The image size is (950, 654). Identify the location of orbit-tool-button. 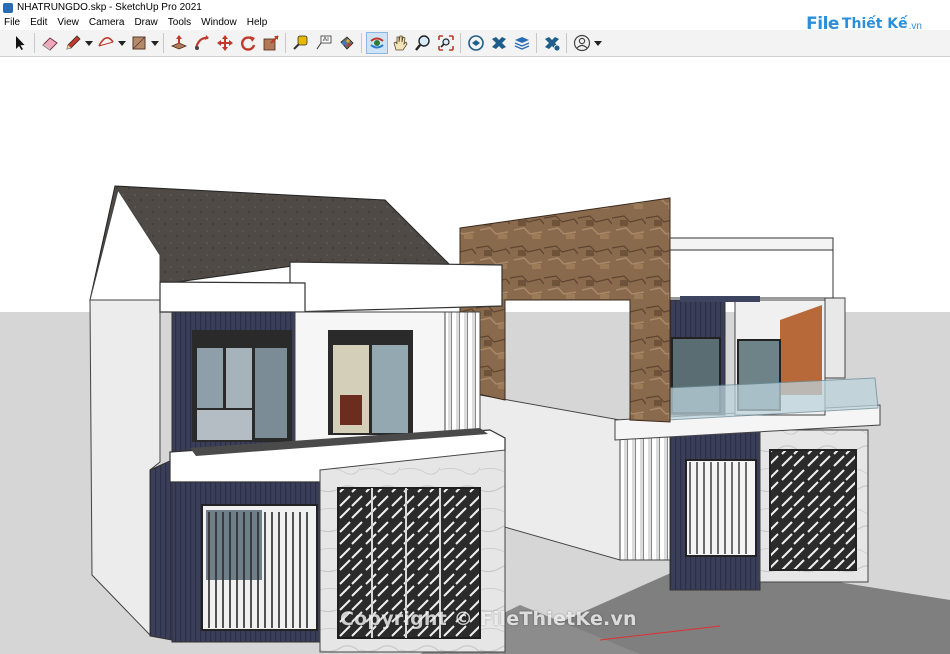
(376, 43).